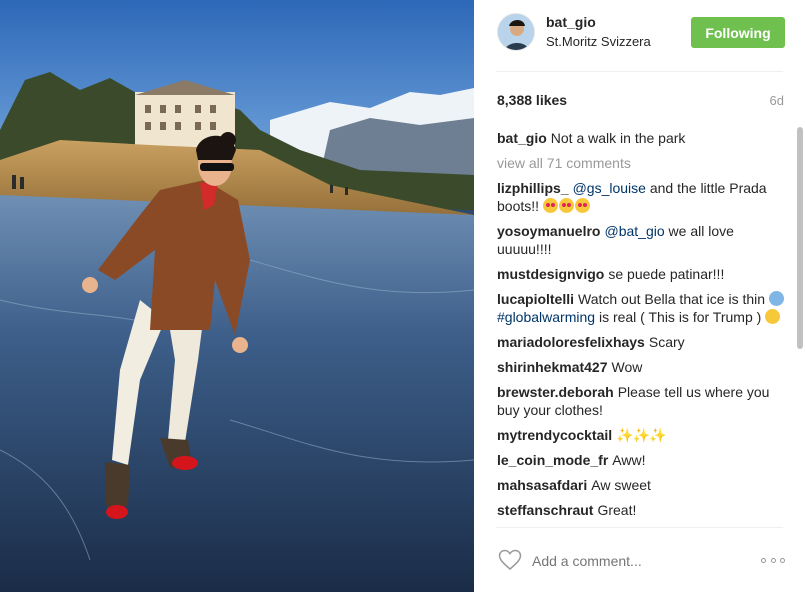 Image resolution: width=805 pixels, height=592 pixels. What do you see at coordinates (634, 231) in the screenshot?
I see `comment-mention: @bat_gio` at bounding box center [634, 231].